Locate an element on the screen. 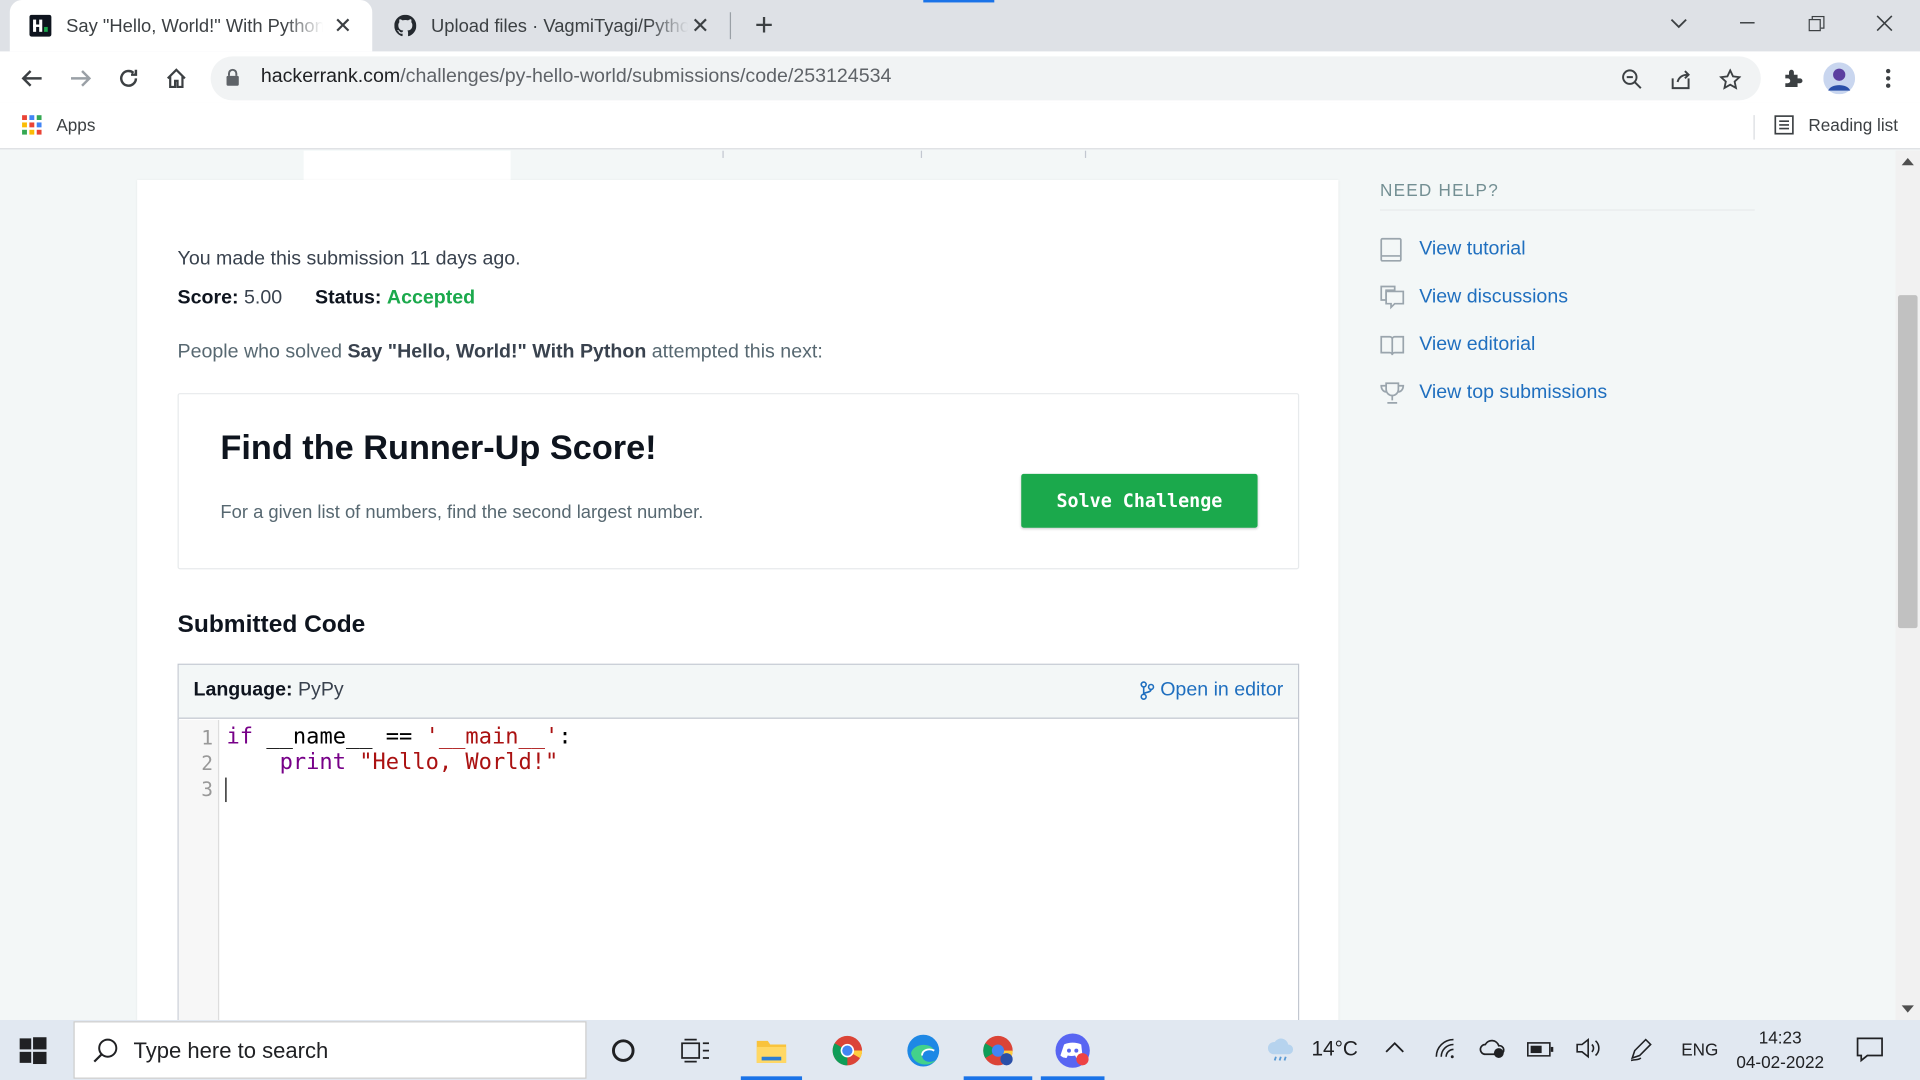 This screenshot has height=1080, width=1920. lock-icon is located at coordinates (232, 80).